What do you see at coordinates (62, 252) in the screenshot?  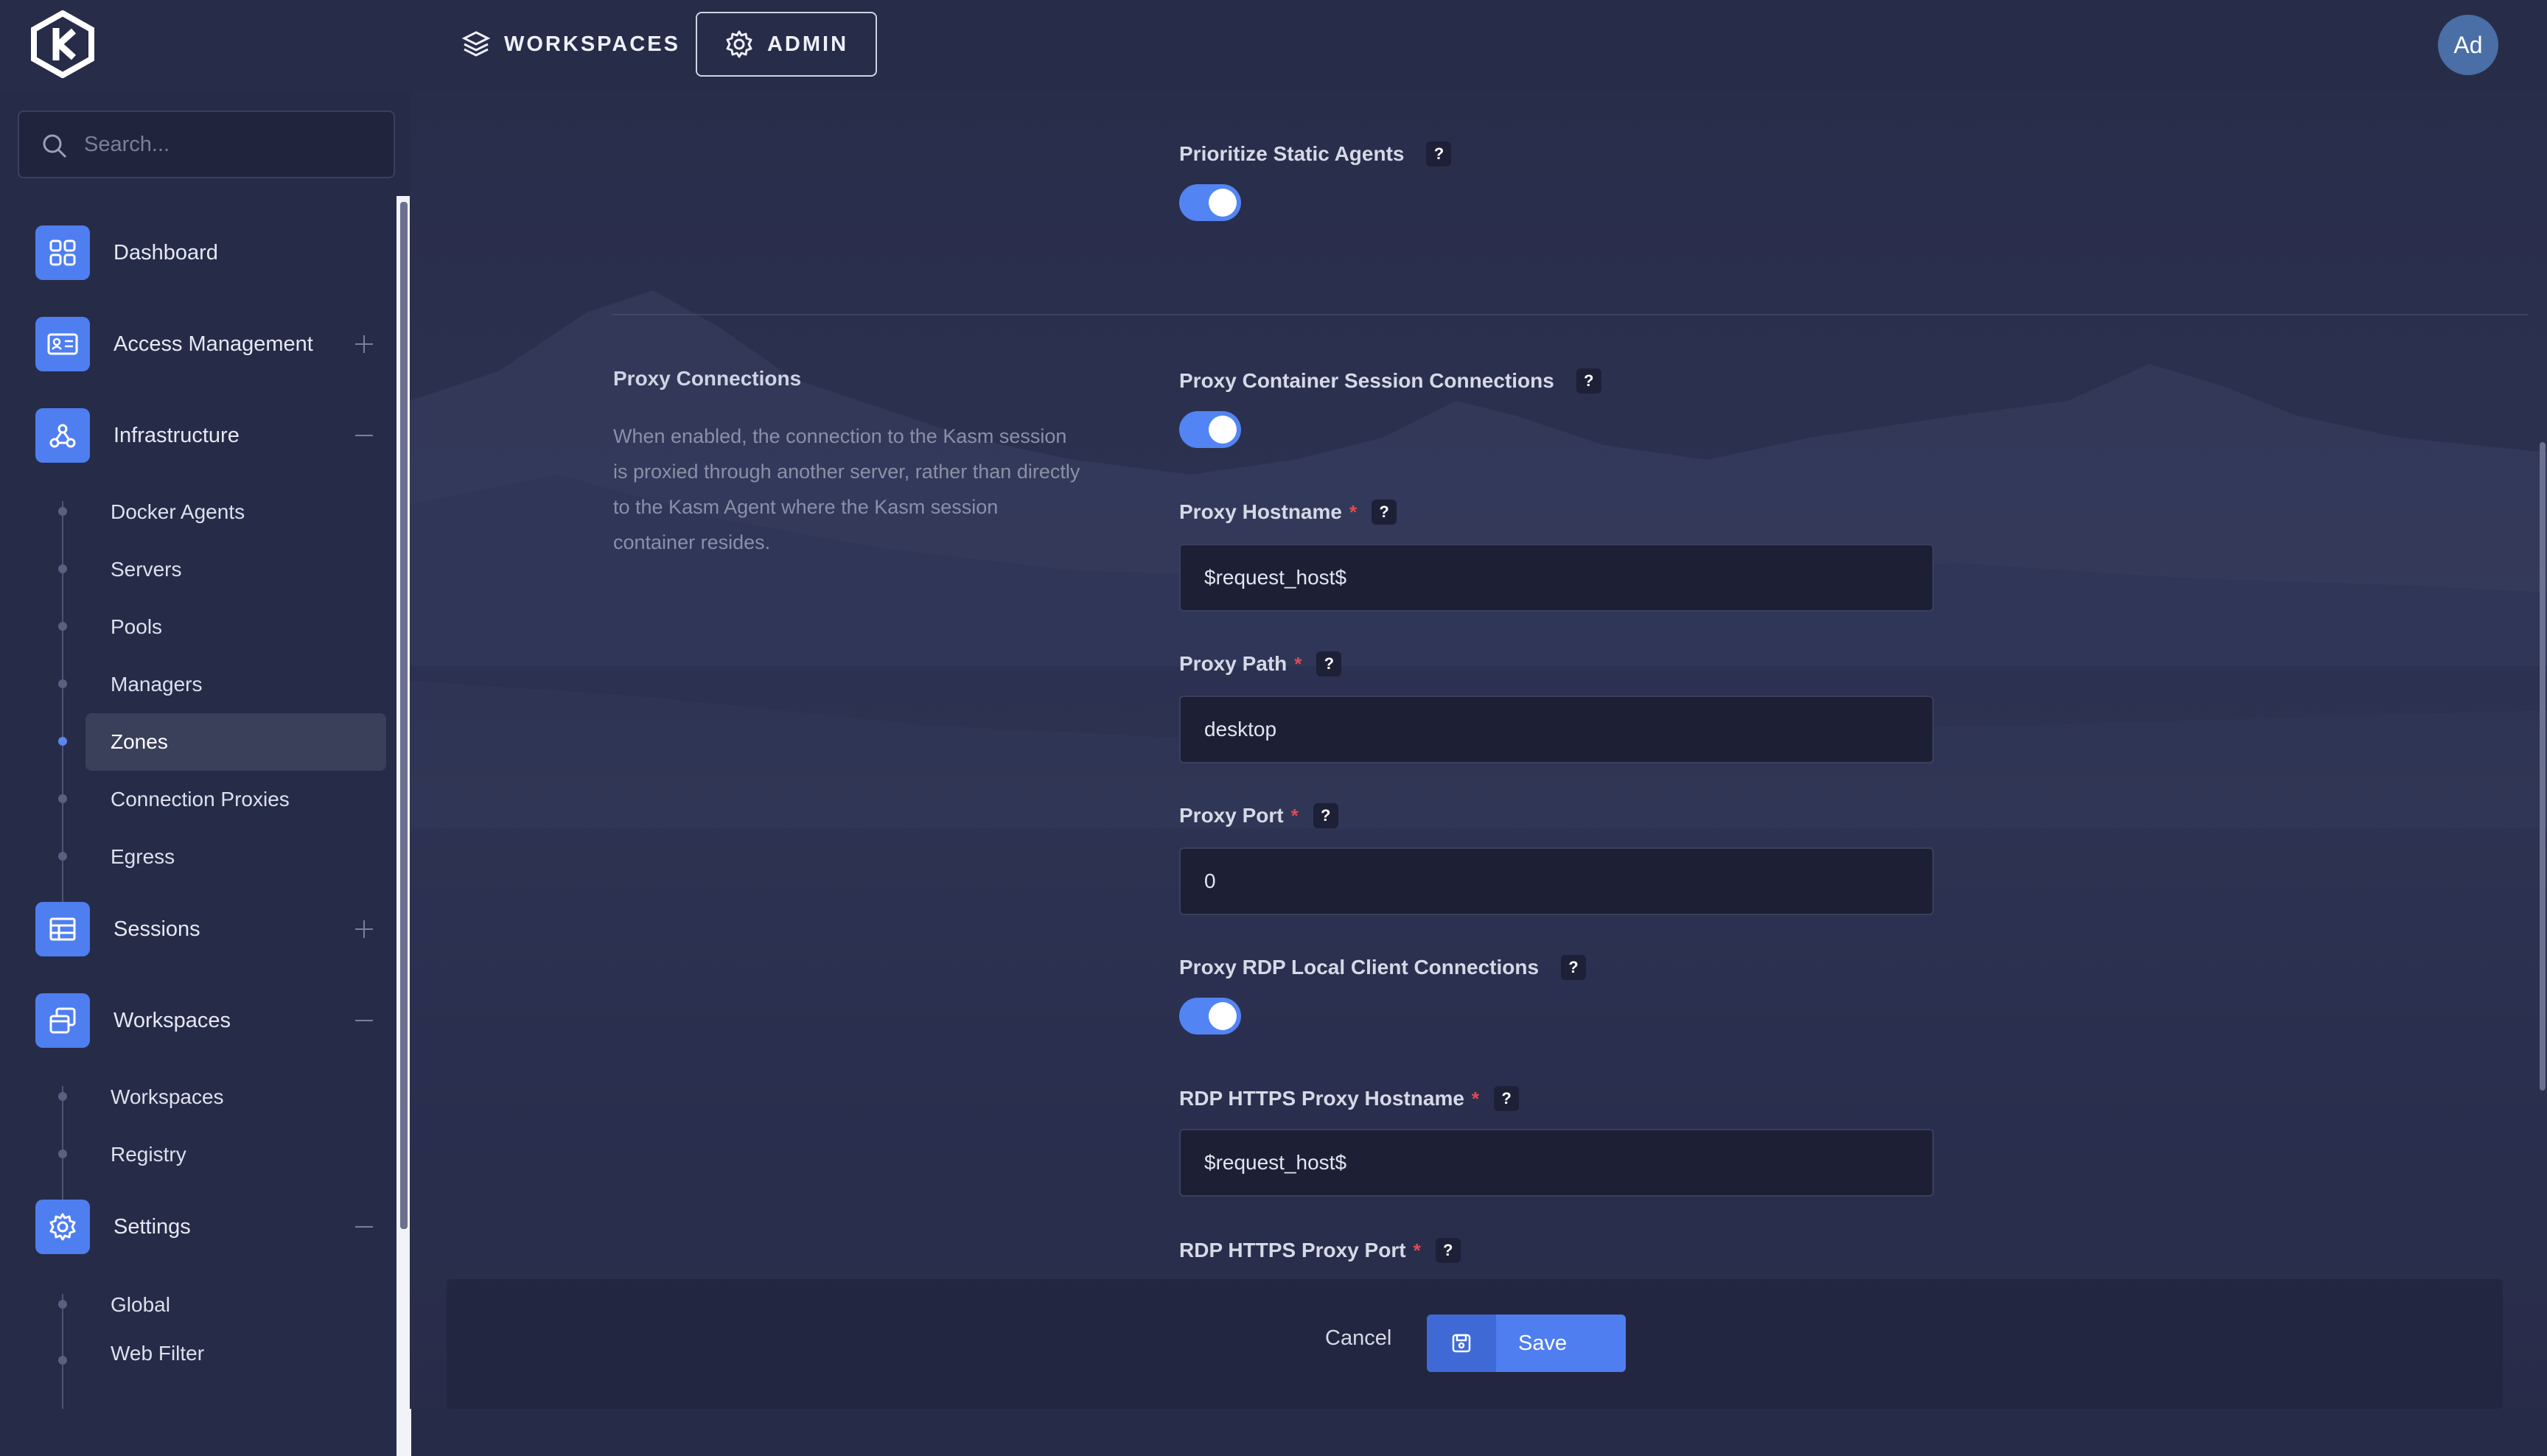 I see `dashboard-grid-icon` at bounding box center [62, 252].